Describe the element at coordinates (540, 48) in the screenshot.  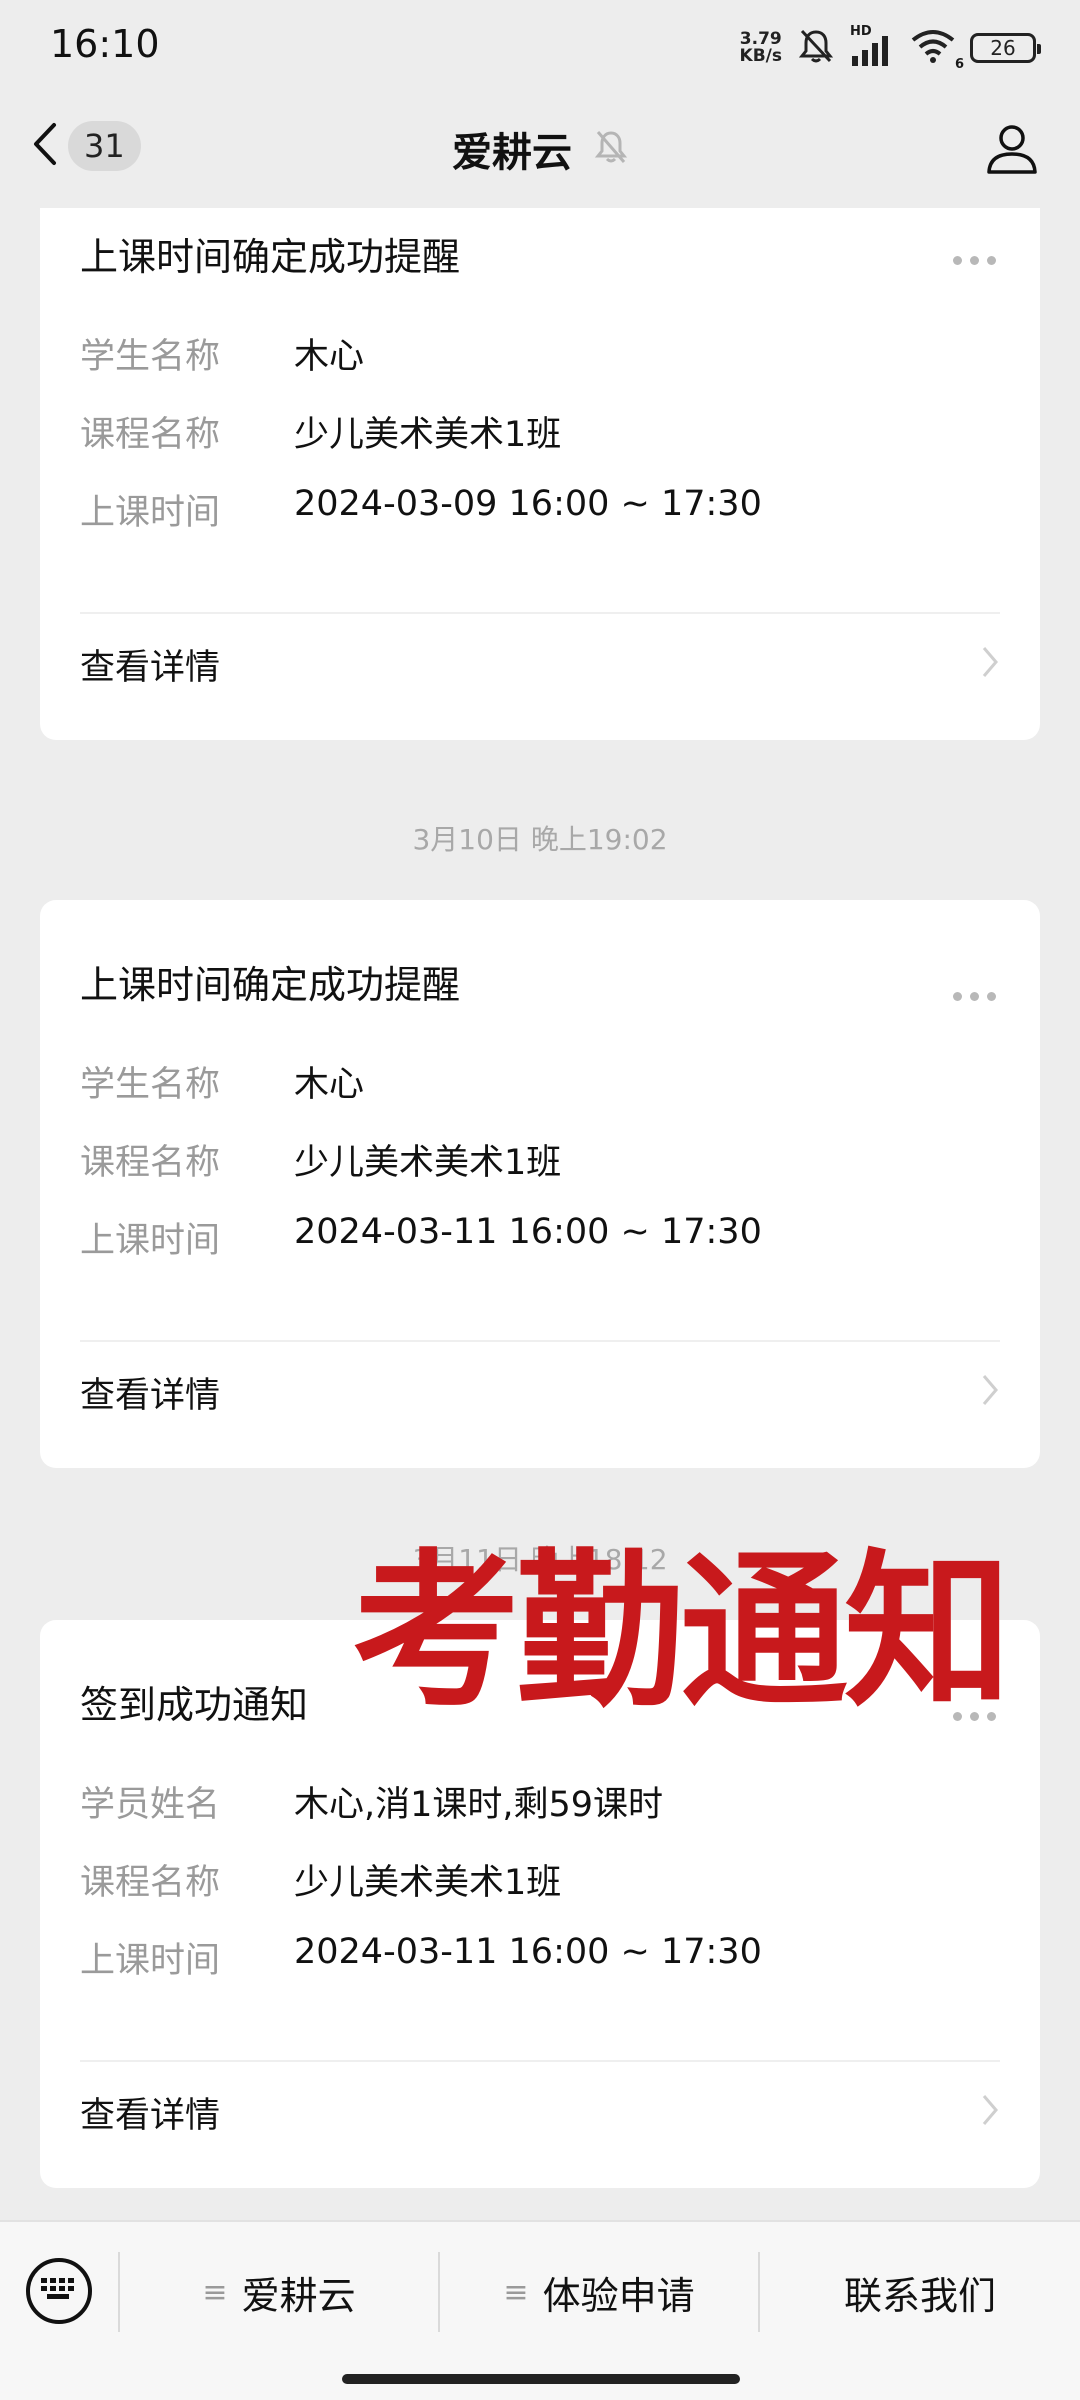
I see `status-bar: 16:10 3.79 KB/s HD 6 26` at that location.